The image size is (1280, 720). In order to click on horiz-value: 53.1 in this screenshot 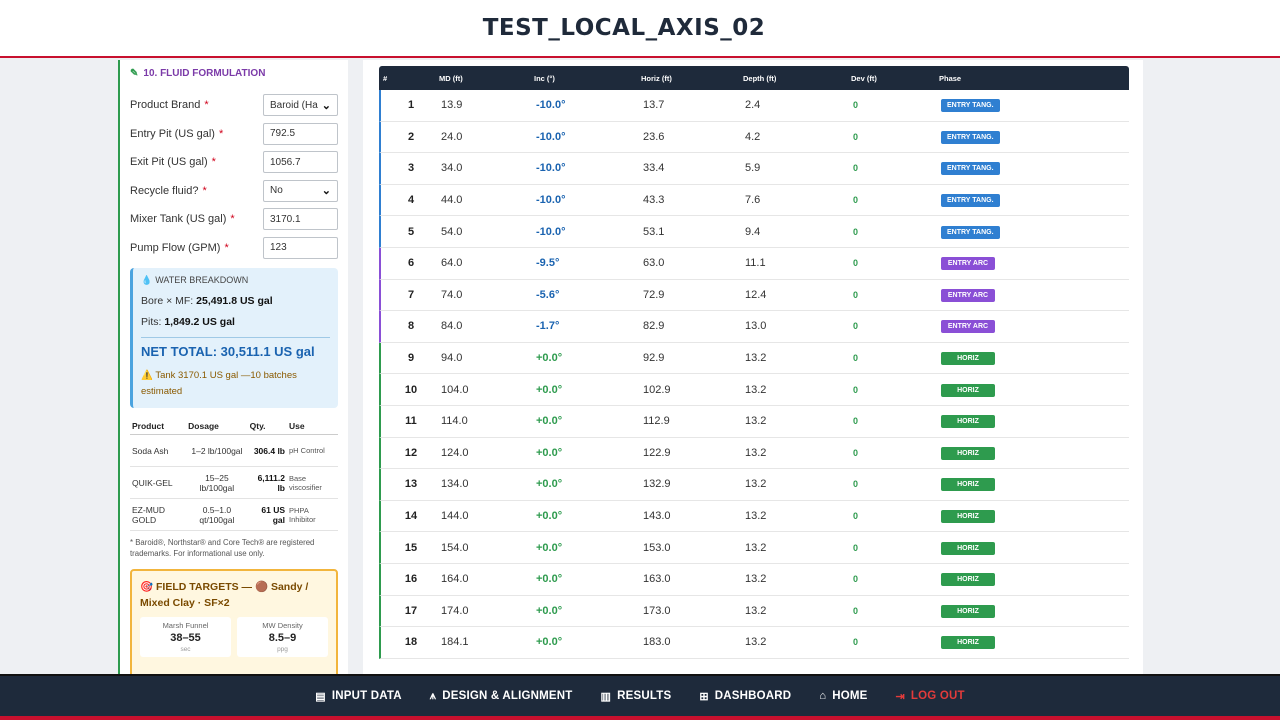, I will do `click(654, 231)`.